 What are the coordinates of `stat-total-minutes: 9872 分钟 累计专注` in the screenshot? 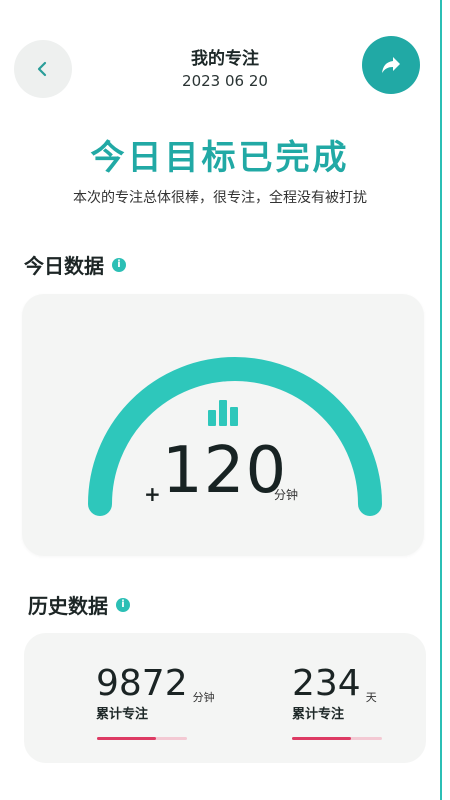 It's located at (155, 692).